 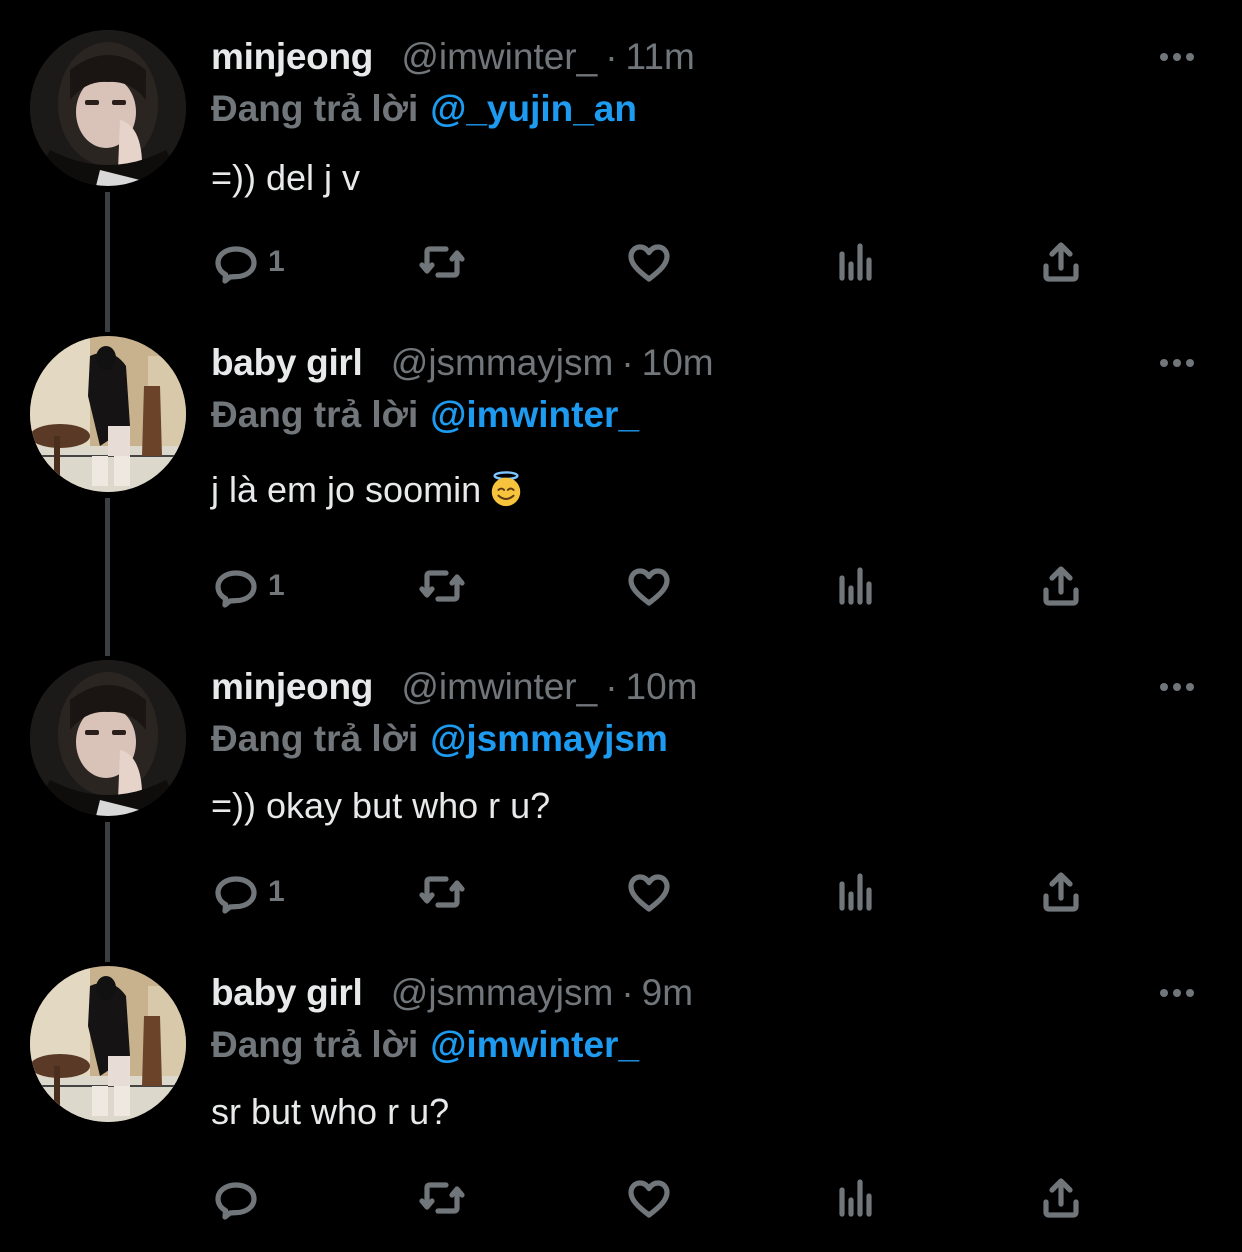 I want to click on tweet-text-body: j là em jo soomin, so click(x=346, y=489).